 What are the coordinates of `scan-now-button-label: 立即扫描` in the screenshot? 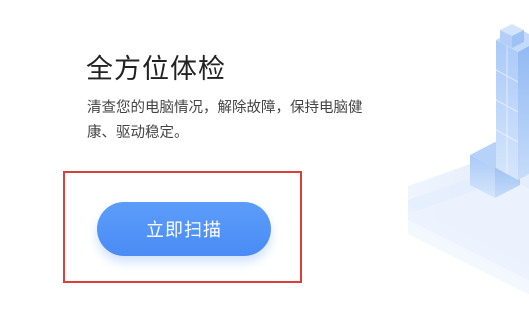 It's located at (184, 230).